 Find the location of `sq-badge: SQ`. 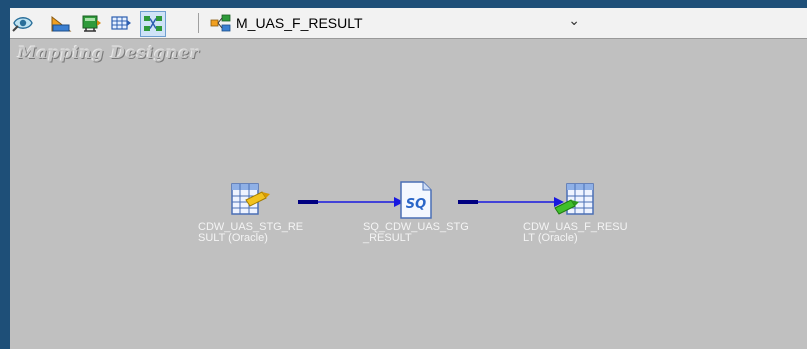

sq-badge: SQ is located at coordinates (416, 204).